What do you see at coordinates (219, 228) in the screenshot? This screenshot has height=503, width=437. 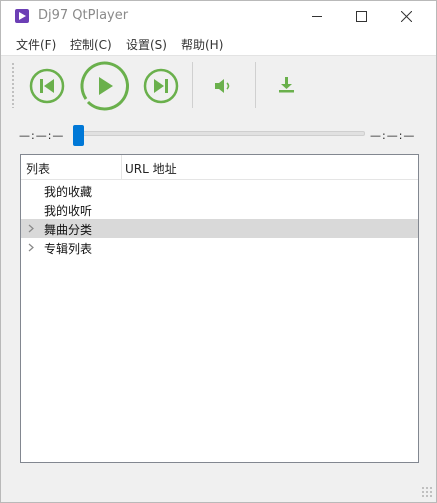 I see `tree-row: 舞曲分类` at bounding box center [219, 228].